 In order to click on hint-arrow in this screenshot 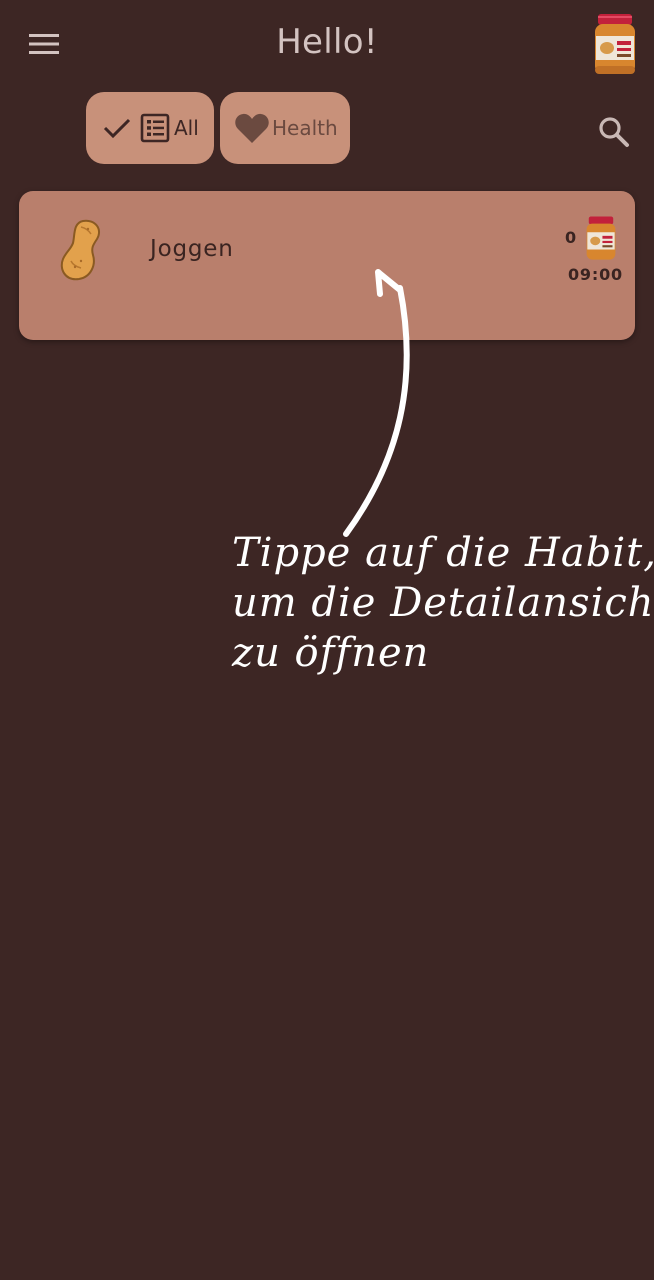, I will do `click(376, 403)`.